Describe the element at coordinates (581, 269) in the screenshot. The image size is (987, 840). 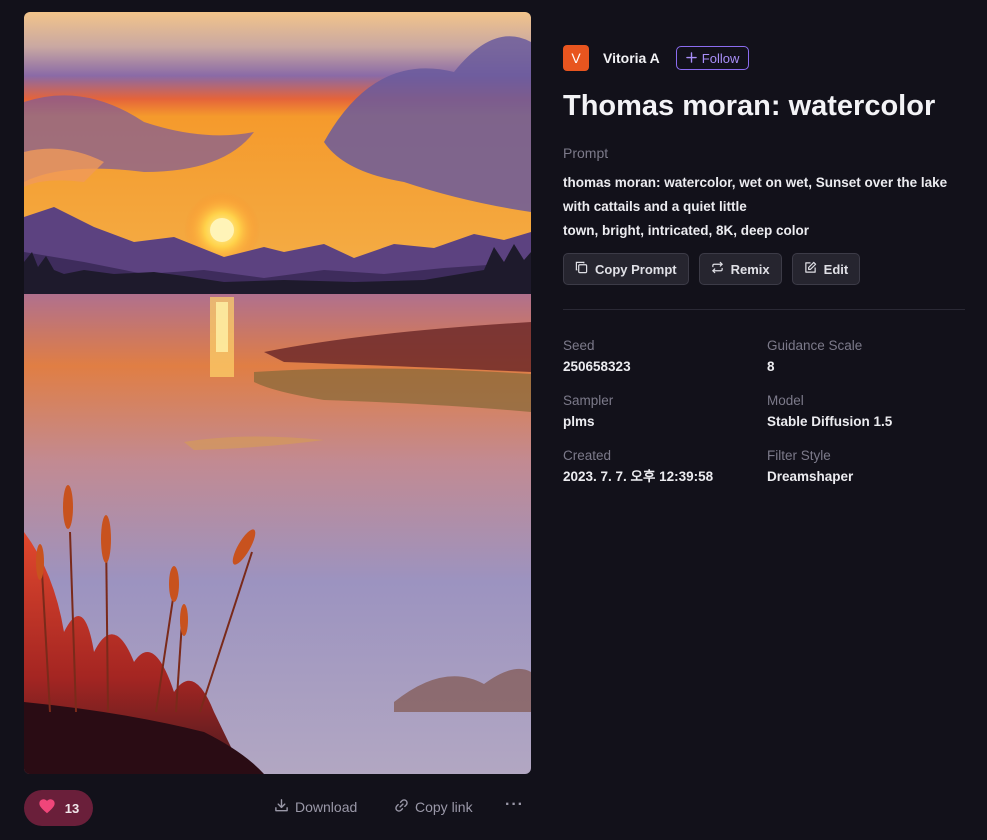
I see `copy-icon` at that location.